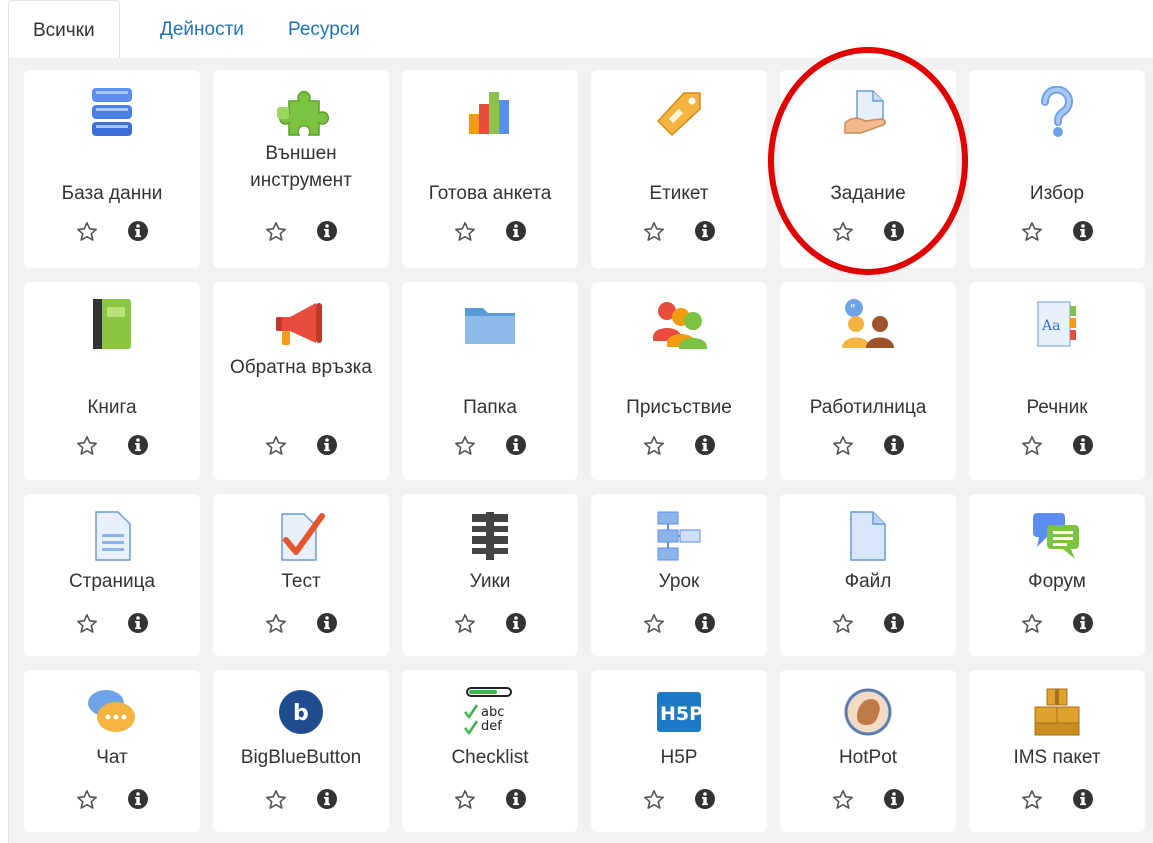 The width and height of the screenshot is (1153, 843). Describe the element at coordinates (868, 324) in the screenshot. I see `workshop-icon: "` at that location.